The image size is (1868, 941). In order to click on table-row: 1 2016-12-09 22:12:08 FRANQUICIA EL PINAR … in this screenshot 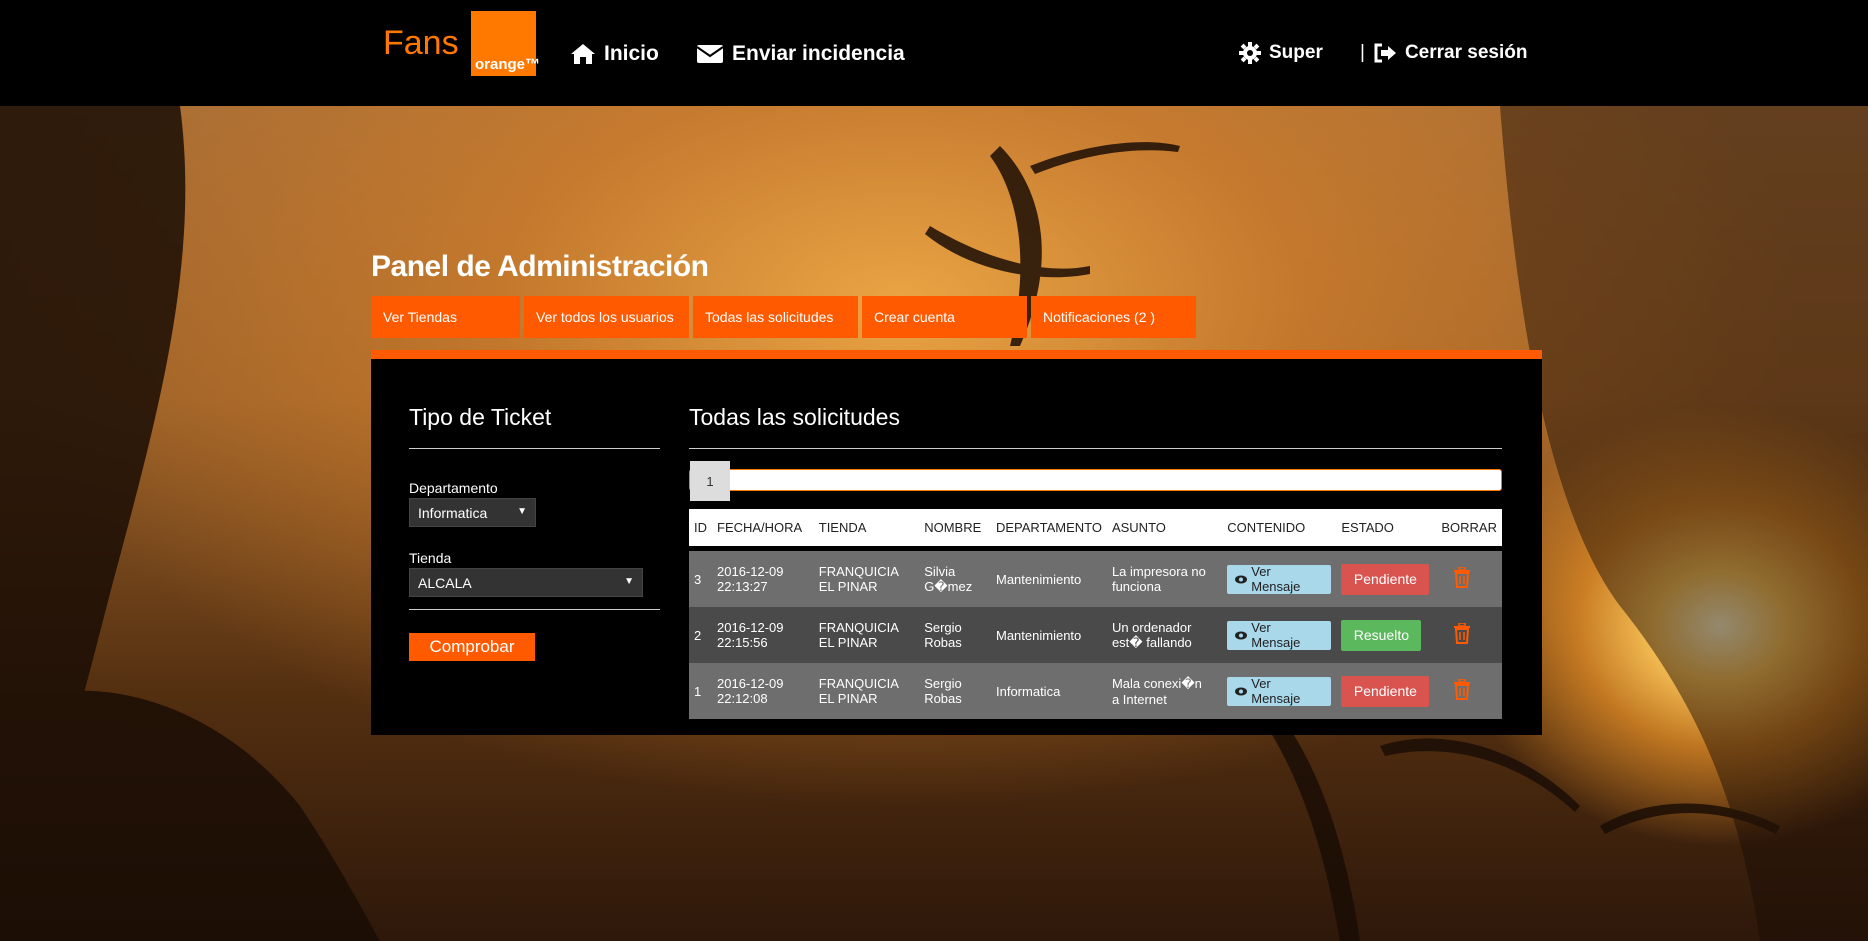, I will do `click(1095, 691)`.